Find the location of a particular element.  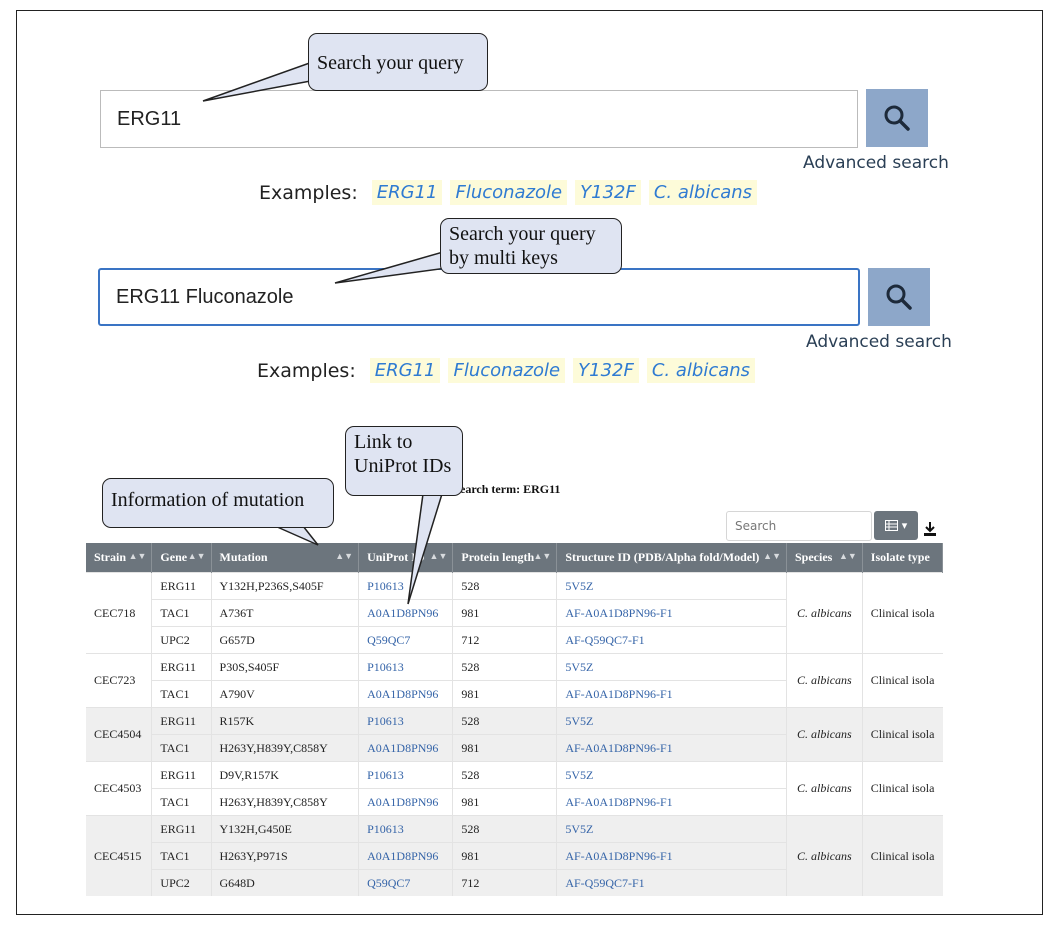

column-toggle-button: ▾ is located at coordinates (896, 525).